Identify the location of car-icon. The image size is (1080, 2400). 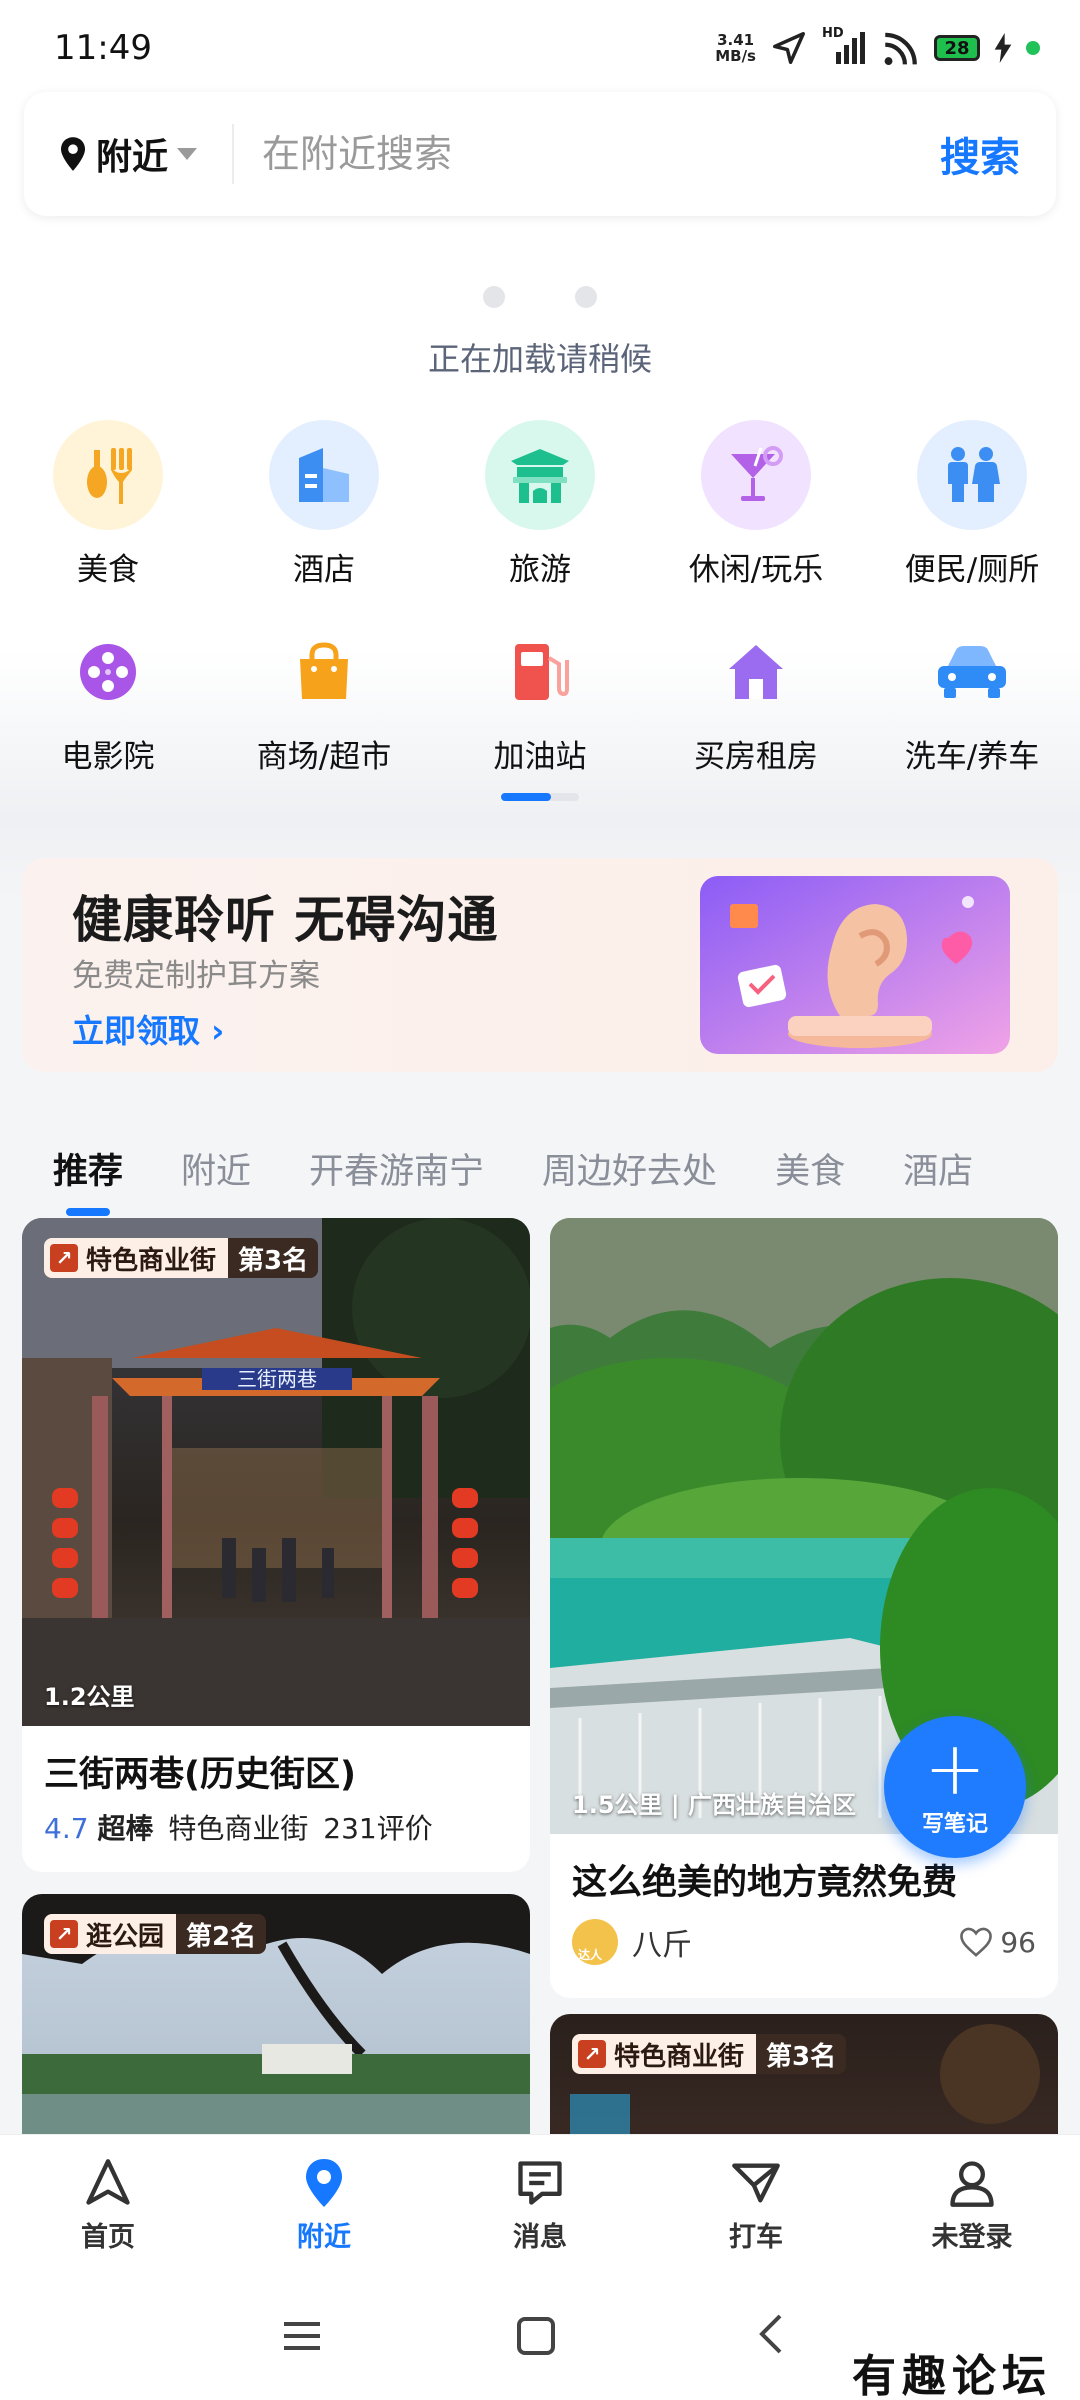
(972, 672).